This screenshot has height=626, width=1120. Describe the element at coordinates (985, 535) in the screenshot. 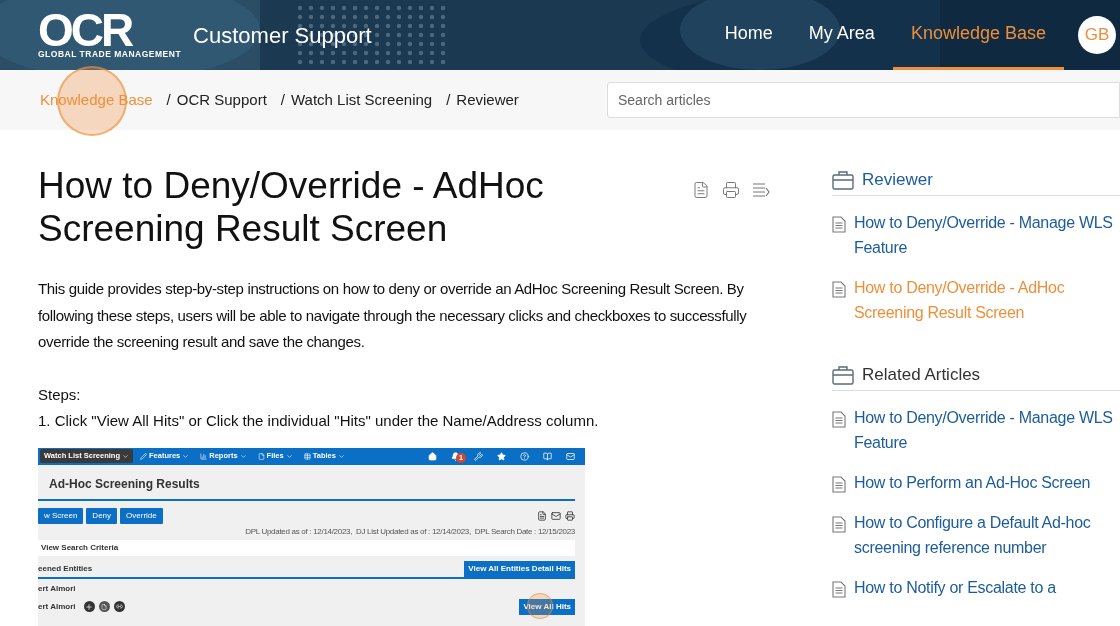

I see `sidebar-article-link: How to Configure a Default Ad-hoc screening reference number` at that location.